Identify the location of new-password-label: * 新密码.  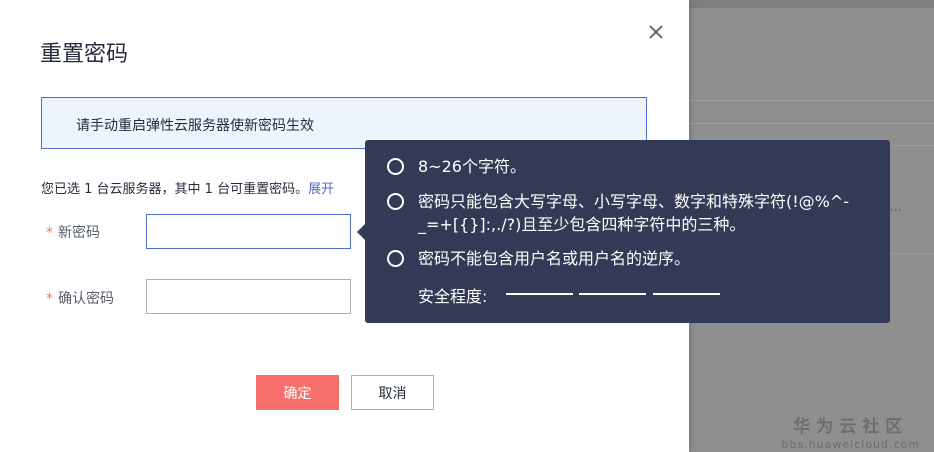
(73, 232).